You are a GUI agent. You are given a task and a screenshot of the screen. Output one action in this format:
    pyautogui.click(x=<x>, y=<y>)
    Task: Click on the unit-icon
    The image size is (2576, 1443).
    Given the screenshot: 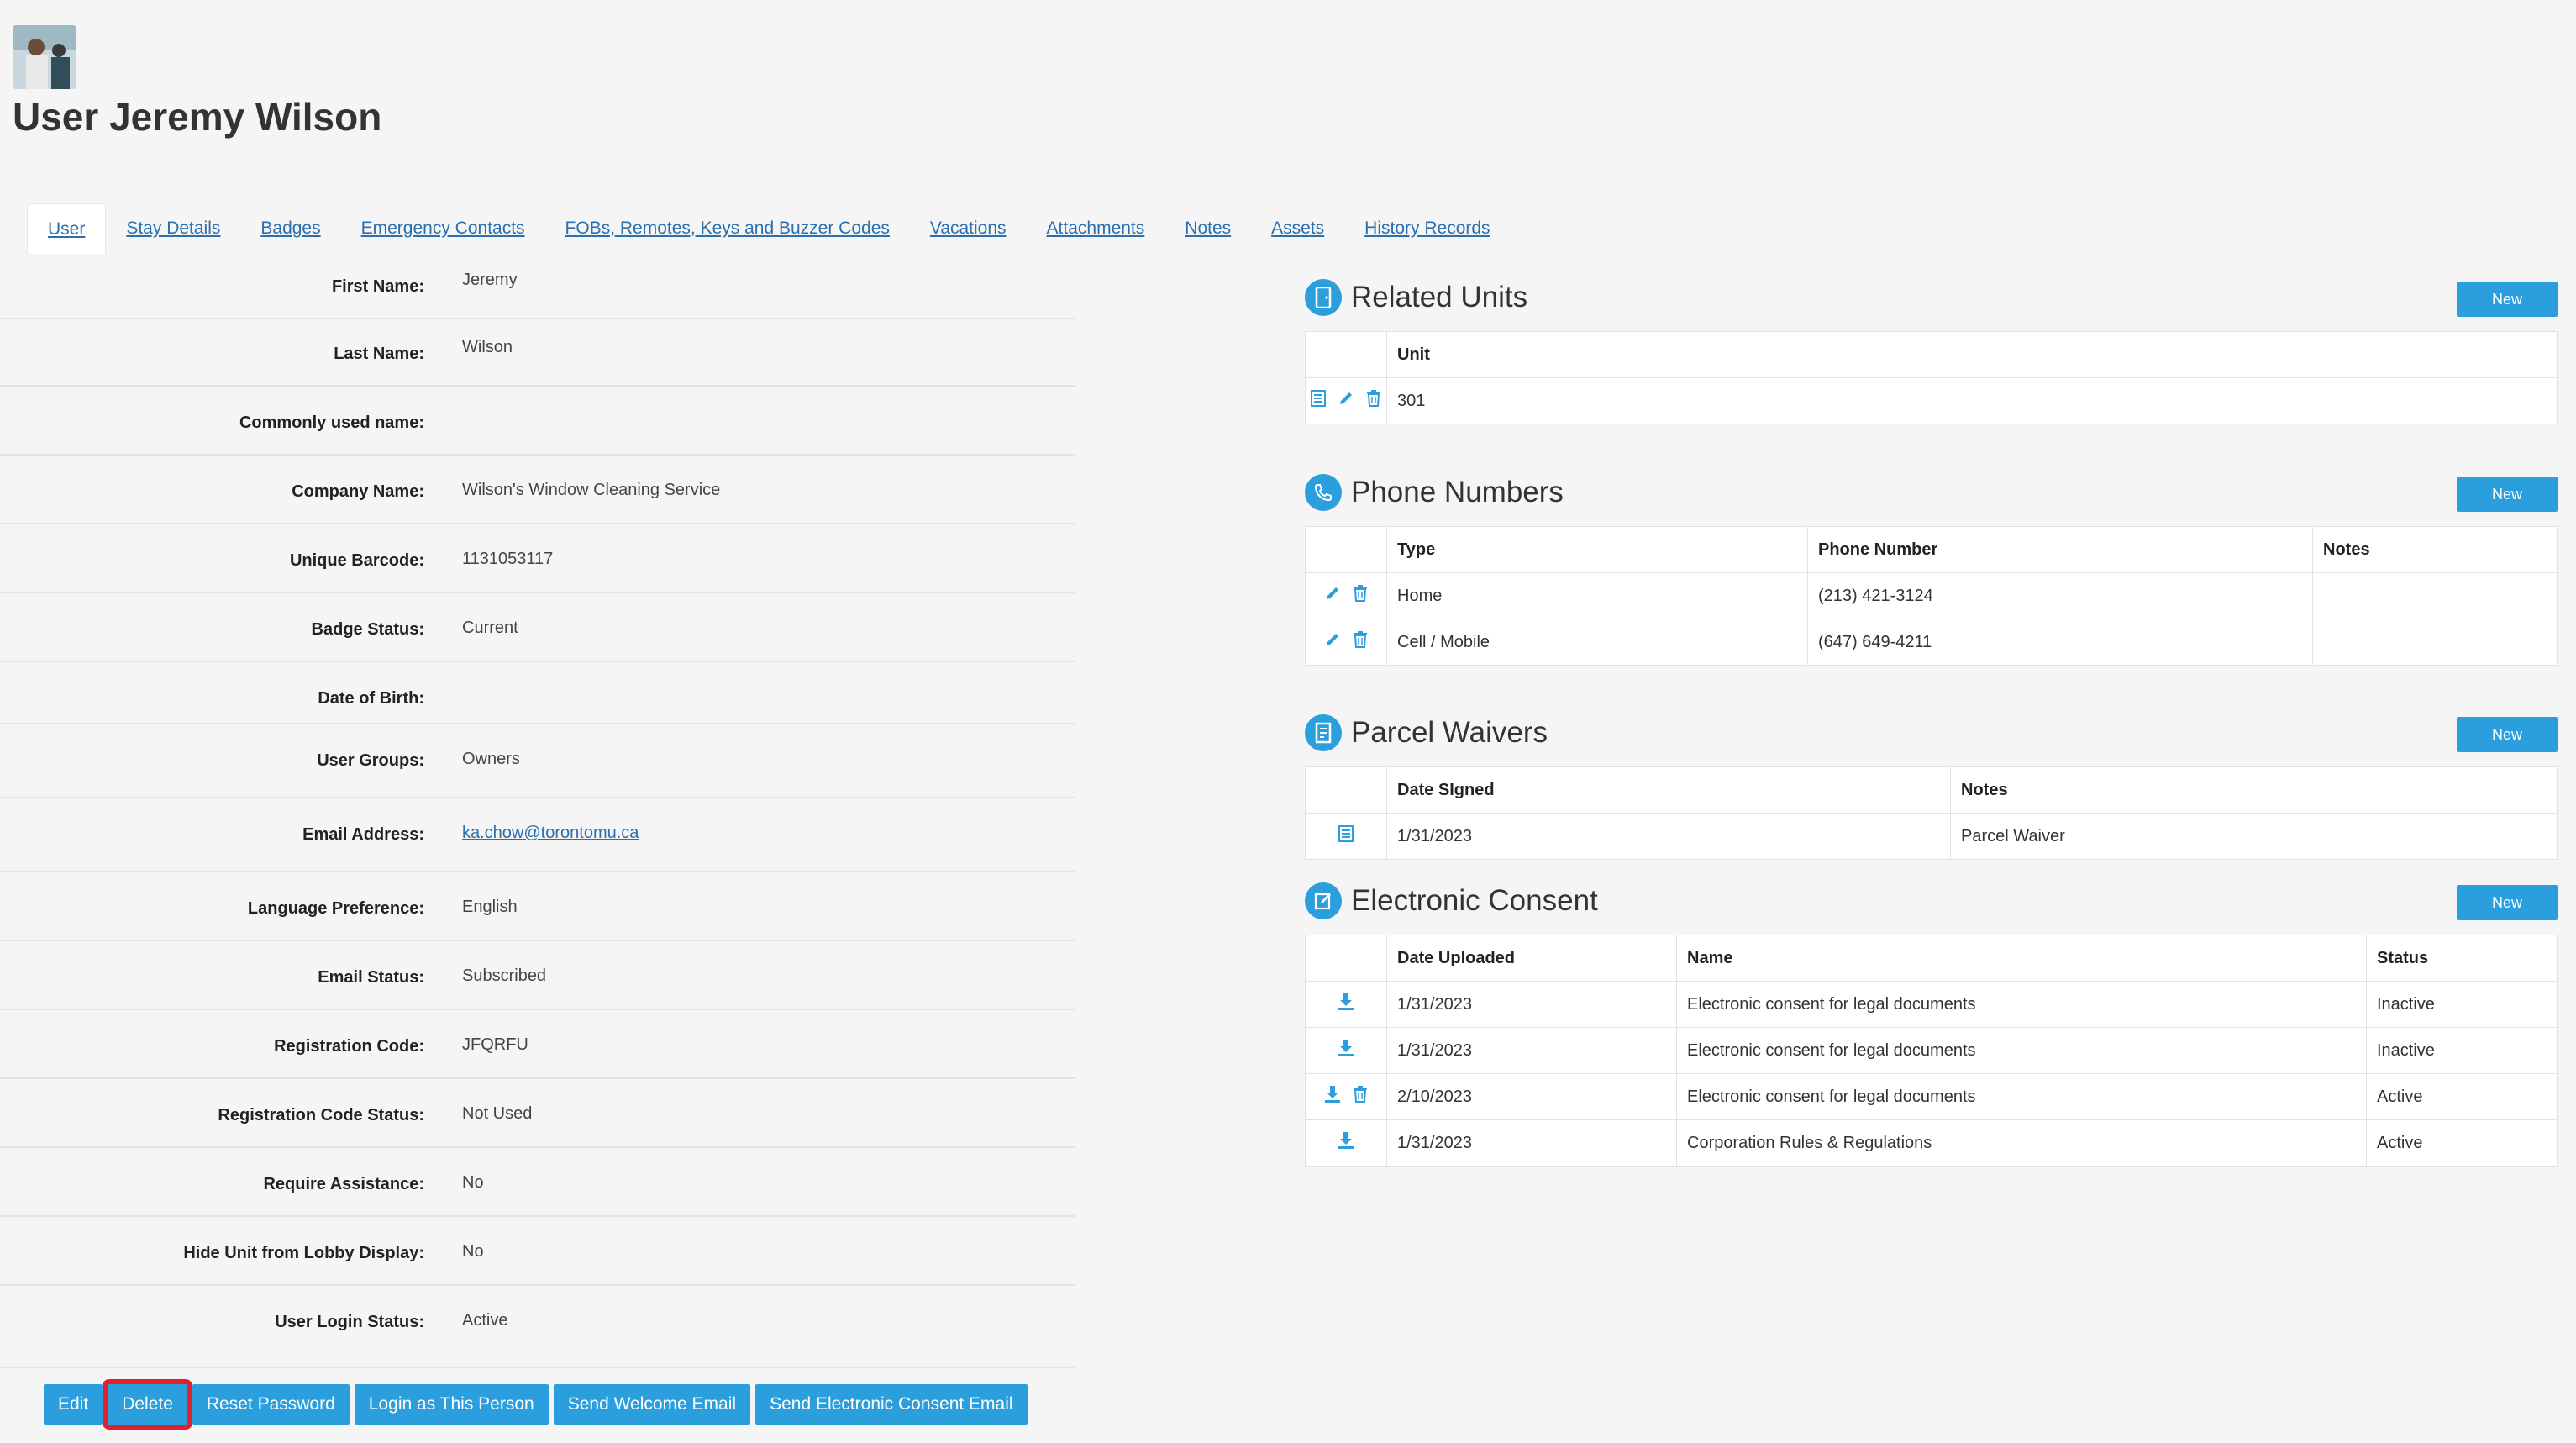 What is the action you would take?
    pyautogui.click(x=1323, y=297)
    